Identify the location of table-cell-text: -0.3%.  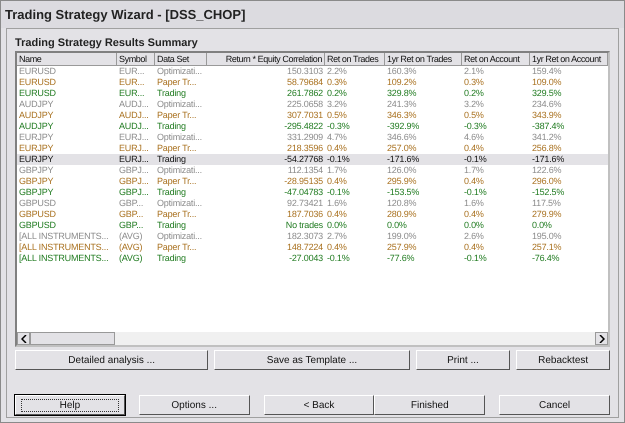
(475, 126).